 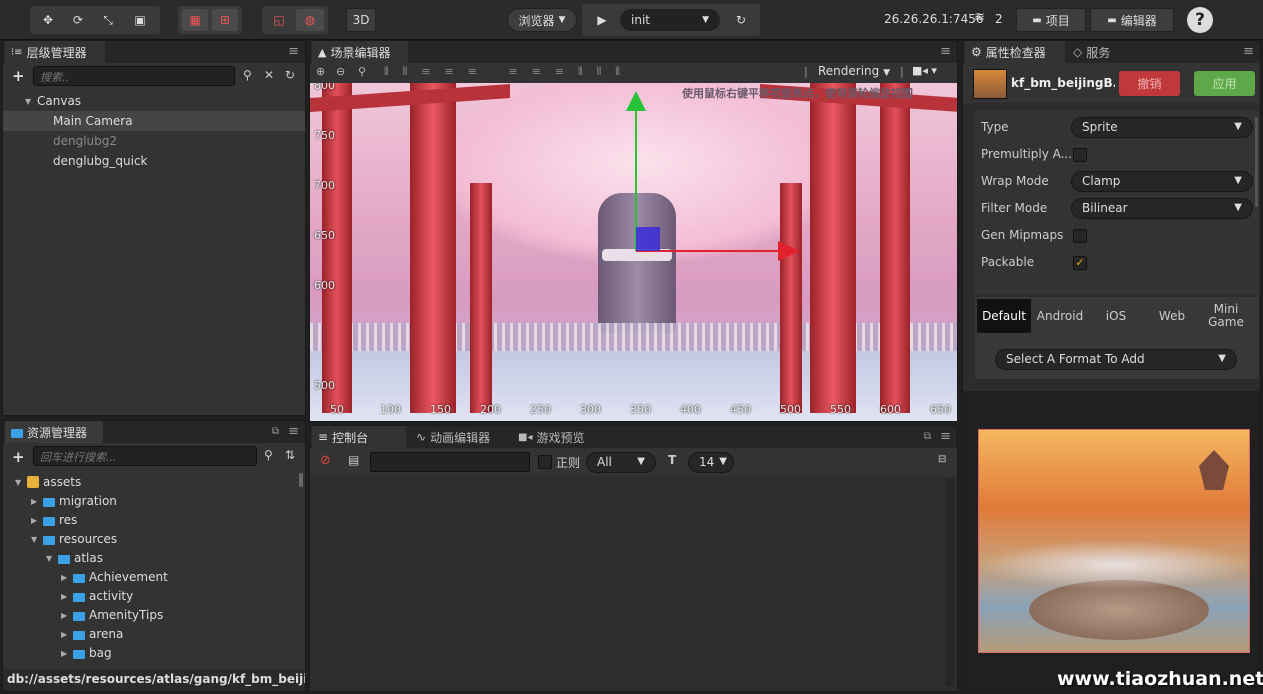 What do you see at coordinates (1080, 263) in the screenshot?
I see `packable-checkbox: ✓` at bounding box center [1080, 263].